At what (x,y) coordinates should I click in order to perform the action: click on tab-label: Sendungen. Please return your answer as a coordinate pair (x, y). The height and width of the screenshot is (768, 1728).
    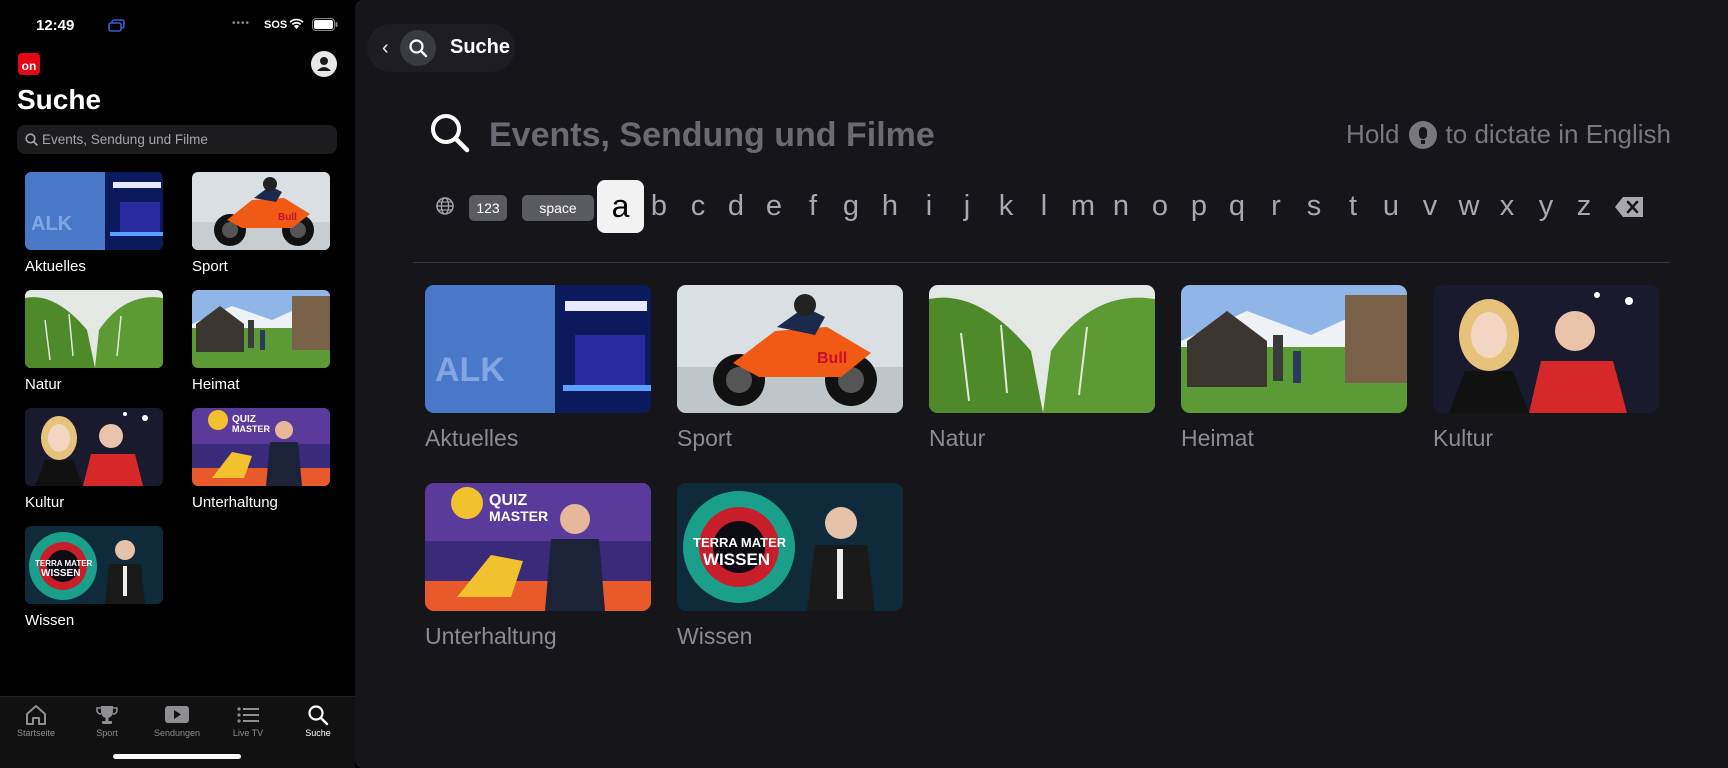
    Looking at the image, I should click on (177, 733).